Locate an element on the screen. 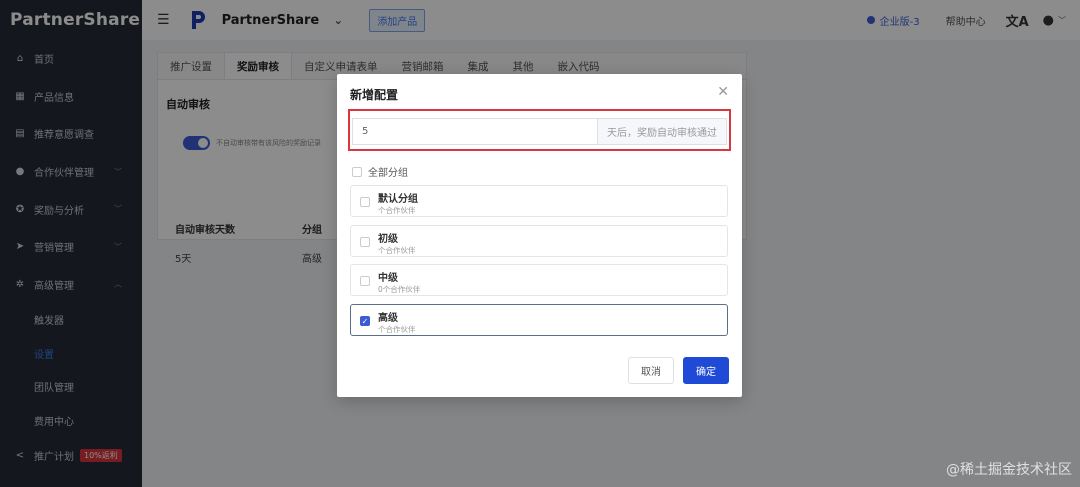 Image resolution: width=1080 pixels, height=487 pixels. group-card-intermediate: 中级 0个合作伙伴 is located at coordinates (539, 280).